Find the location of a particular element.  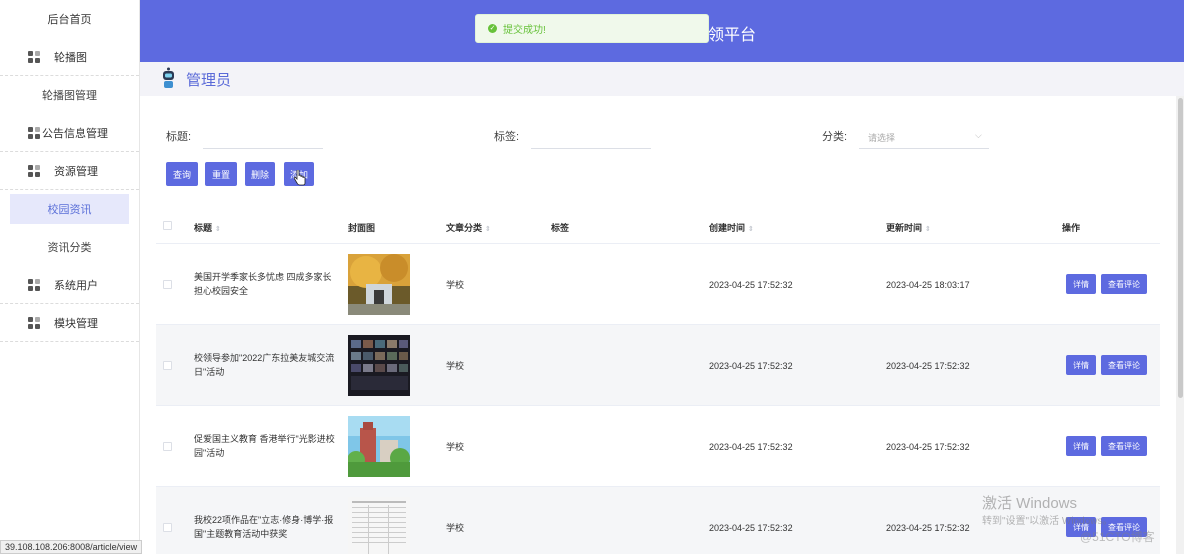

sidebar-subitem-campus-news: 校园资讯 is located at coordinates (69, 209).